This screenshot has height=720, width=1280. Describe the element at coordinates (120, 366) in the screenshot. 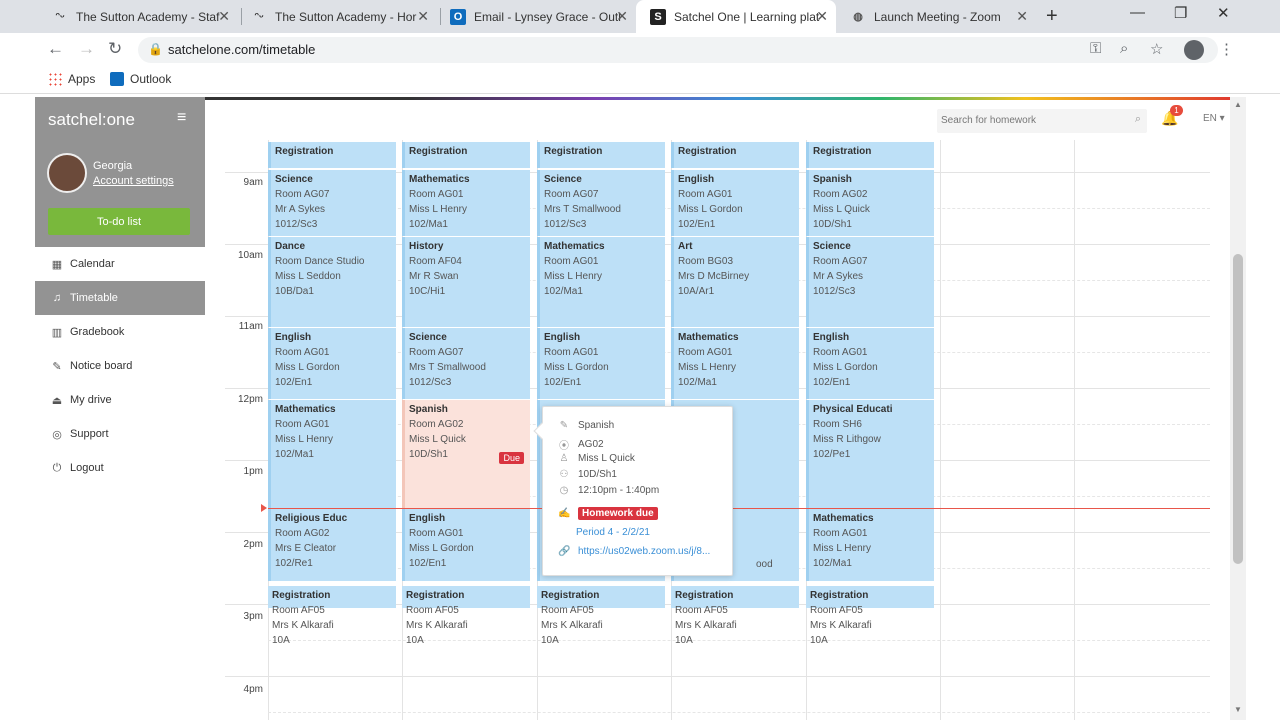

I see `sidebar-item-notice-board: ✎ Notice board` at that location.